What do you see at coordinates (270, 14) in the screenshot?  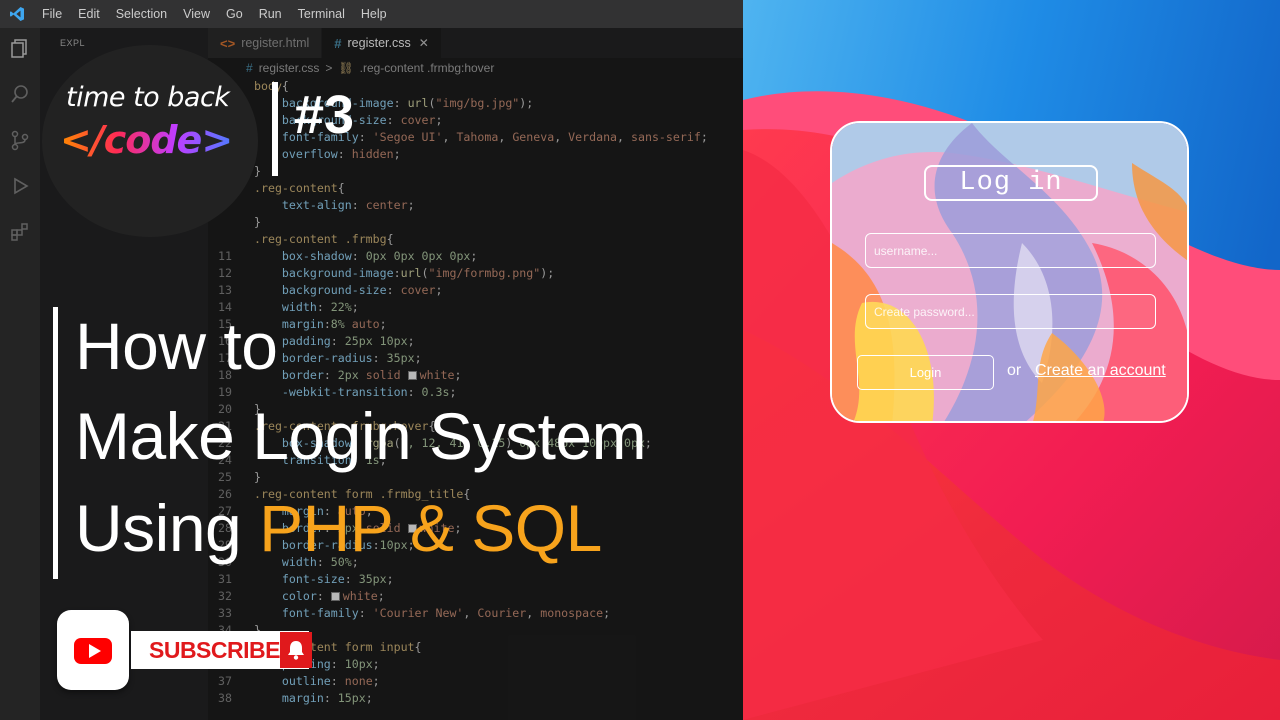 I see `menu-run: Run` at bounding box center [270, 14].